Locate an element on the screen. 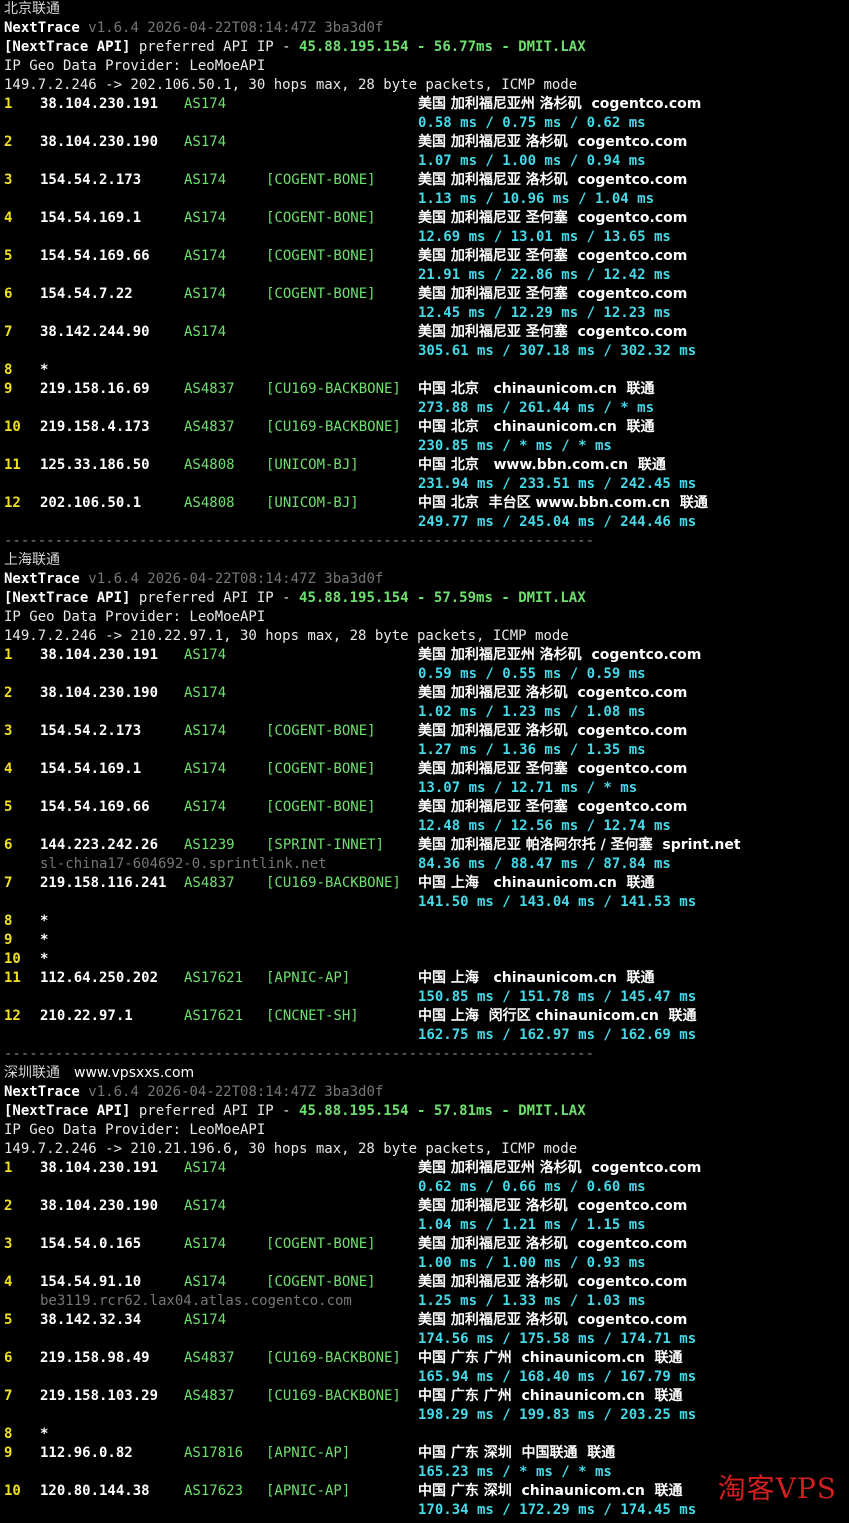 The width and height of the screenshot is (849, 1523). hop-rtt: 1.07 ms / 1.00 ms / 0.94 ms is located at coordinates (532, 161).